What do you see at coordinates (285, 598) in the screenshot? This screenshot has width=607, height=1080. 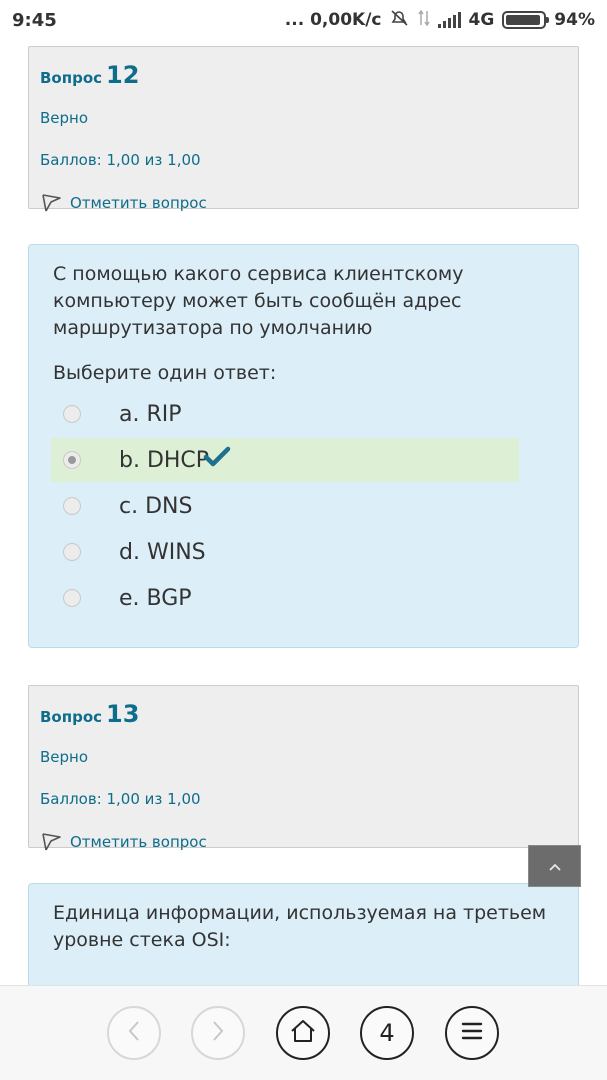 I see `answer-option-e: e. BGP` at bounding box center [285, 598].